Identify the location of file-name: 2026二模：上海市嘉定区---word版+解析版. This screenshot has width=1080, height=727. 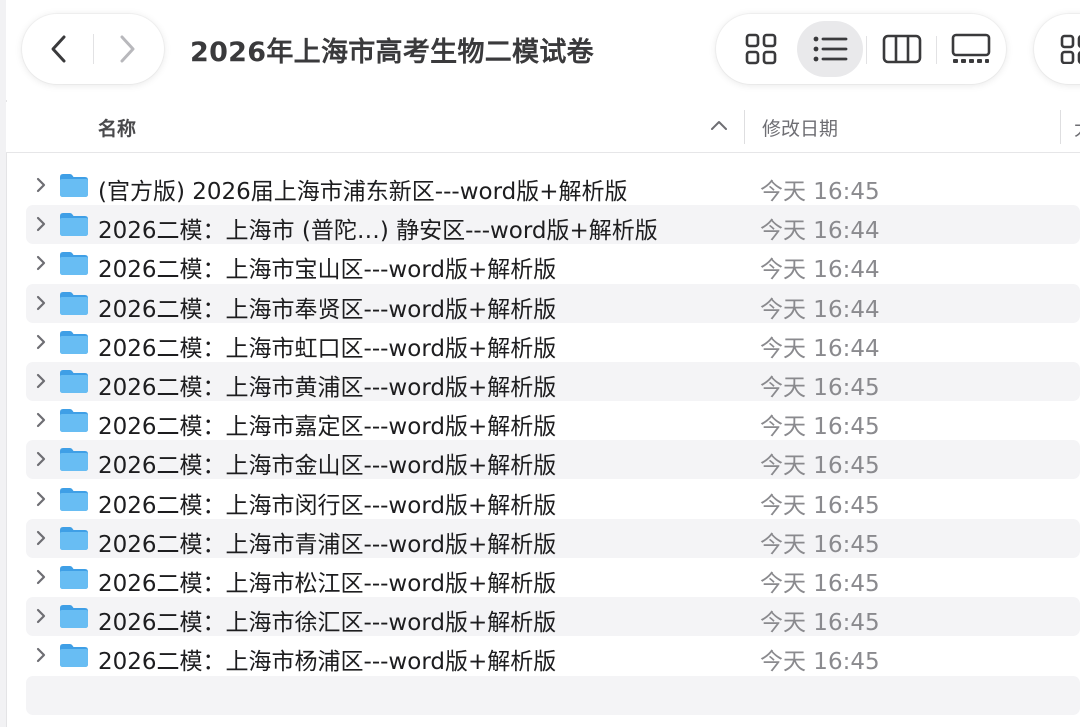
(327, 424).